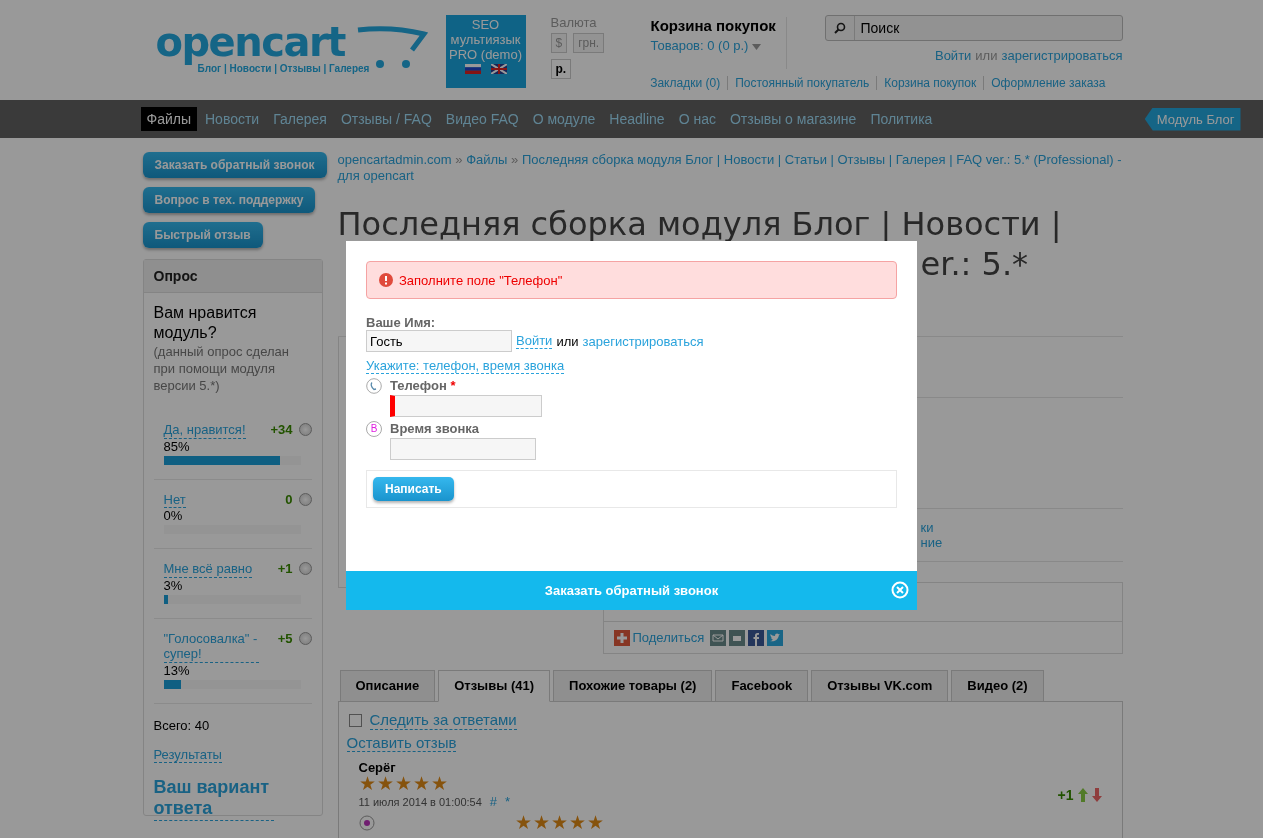  Describe the element at coordinates (208, 569) in the screenshot. I see `poll-option-link: Мне всё равно` at that location.